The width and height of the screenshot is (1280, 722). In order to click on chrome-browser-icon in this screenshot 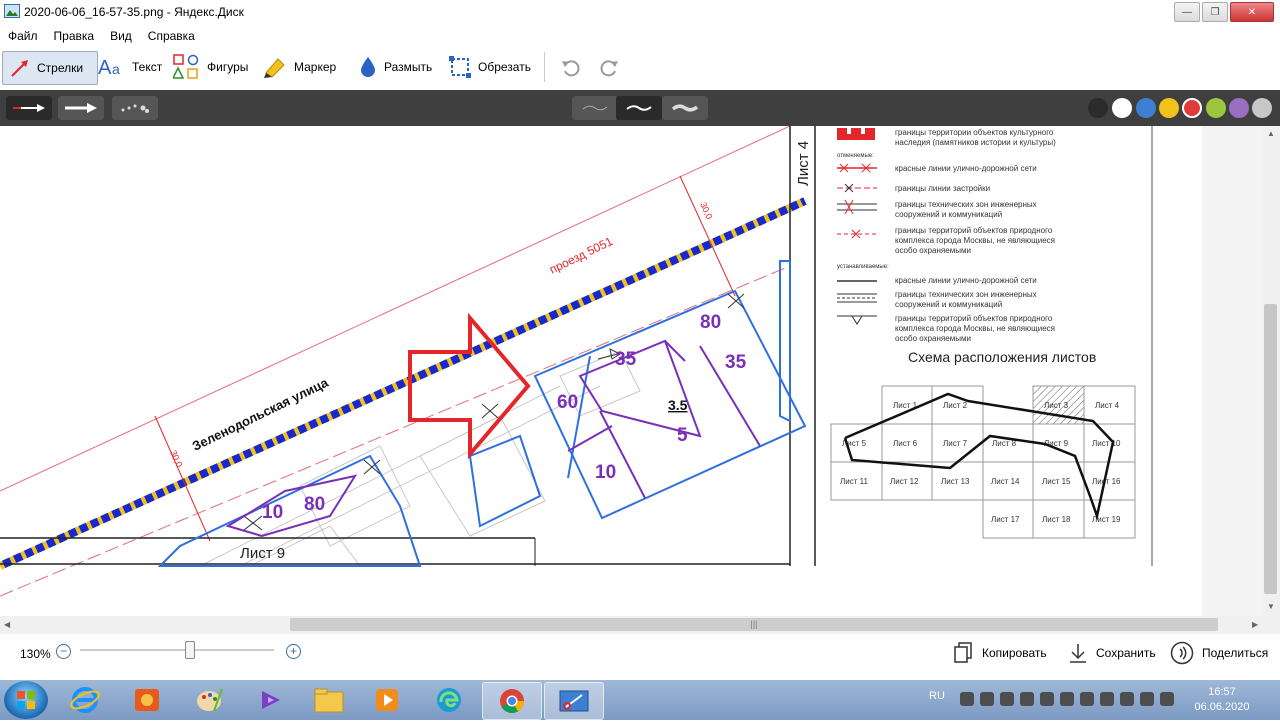, I will do `click(512, 701)`.